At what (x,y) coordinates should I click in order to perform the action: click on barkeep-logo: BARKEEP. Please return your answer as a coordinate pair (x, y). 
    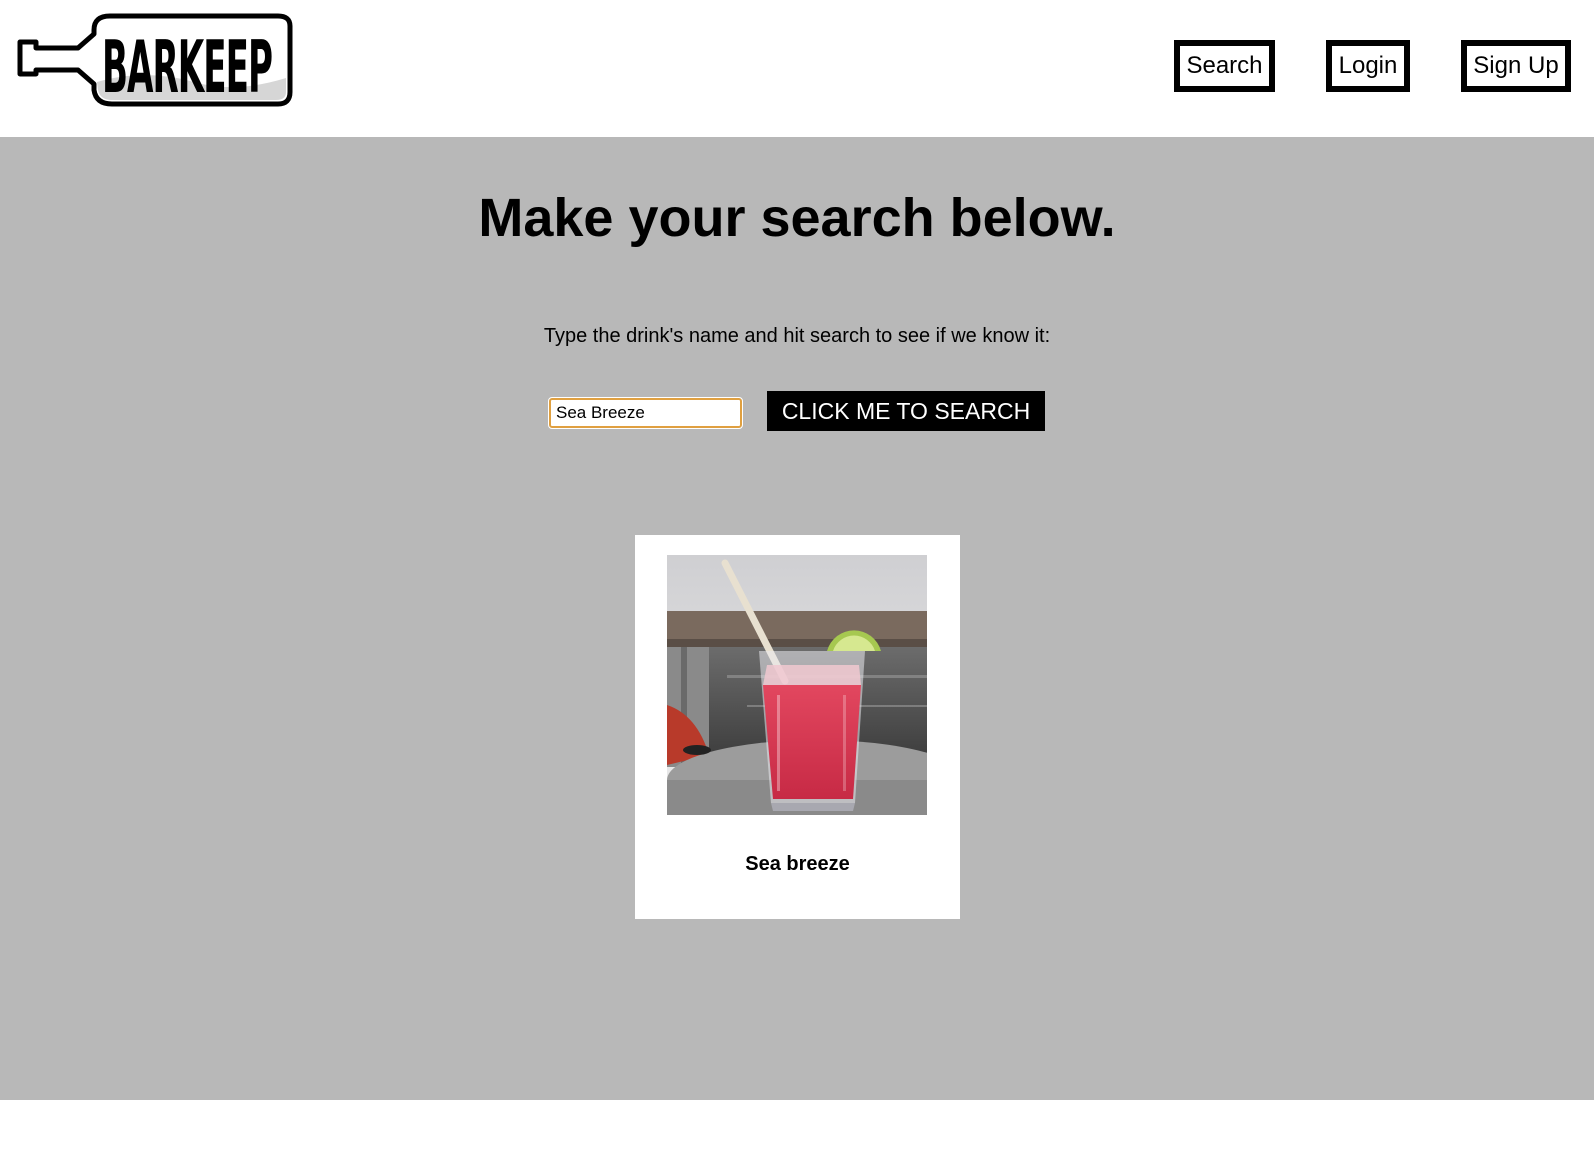
    Looking at the image, I should click on (155, 62).